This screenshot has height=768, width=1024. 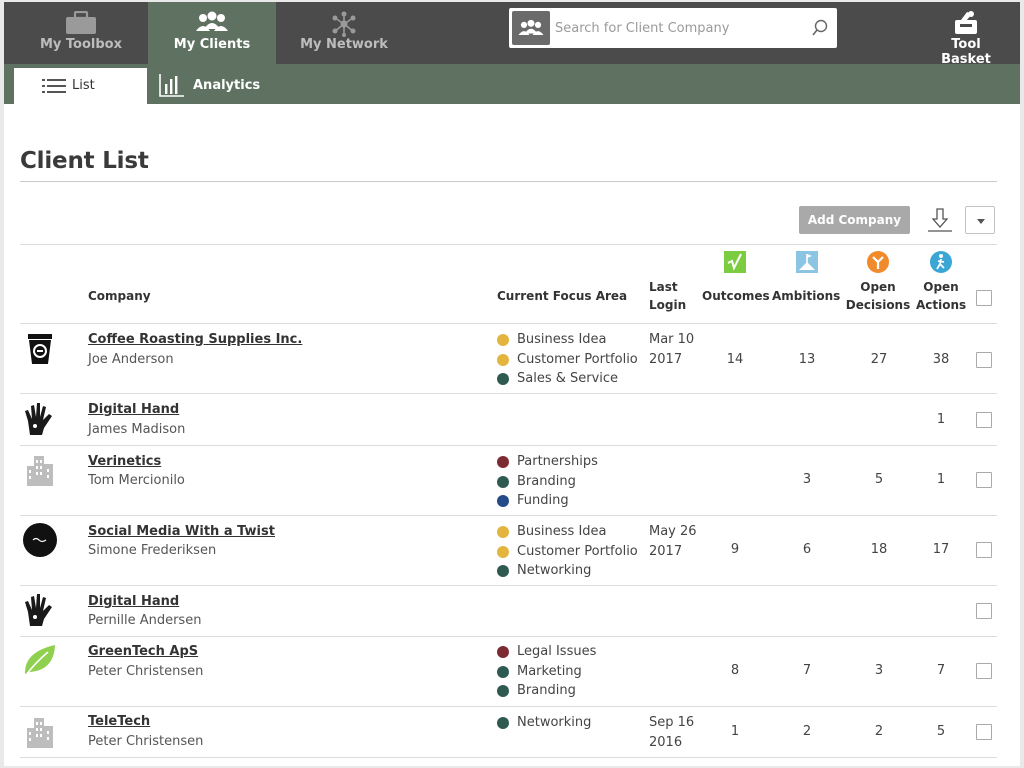 What do you see at coordinates (807, 731) in the screenshot?
I see `ambitions-count: 2` at bounding box center [807, 731].